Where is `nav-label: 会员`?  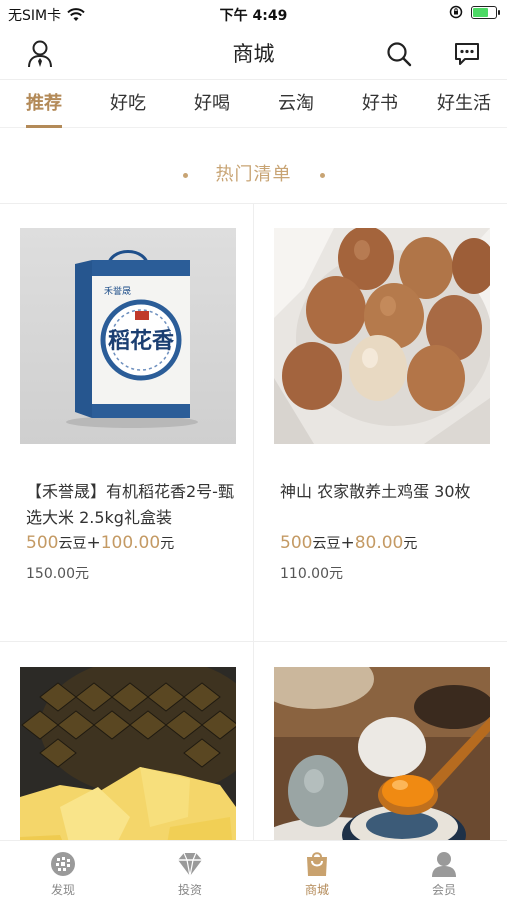
nav-label: 会员 is located at coordinates (443, 890).